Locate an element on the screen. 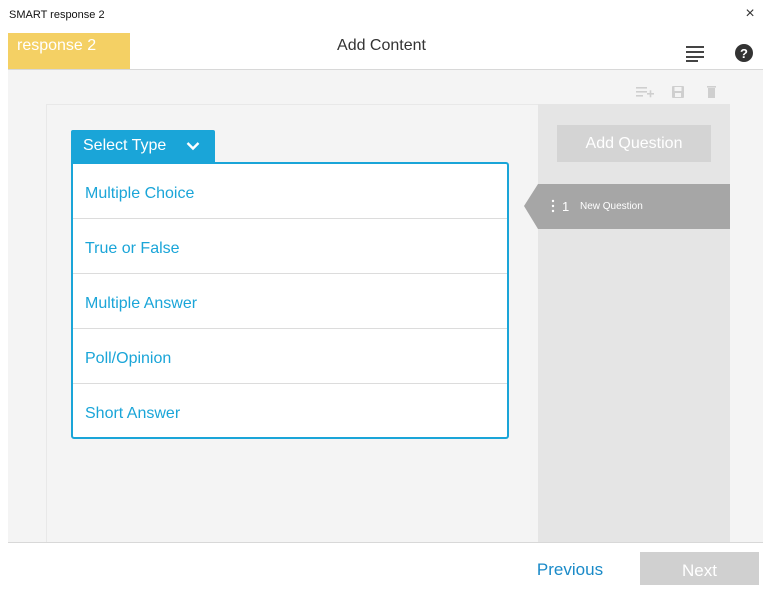 This screenshot has height=590, width=763. chevron-down-icon is located at coordinates (193, 145).